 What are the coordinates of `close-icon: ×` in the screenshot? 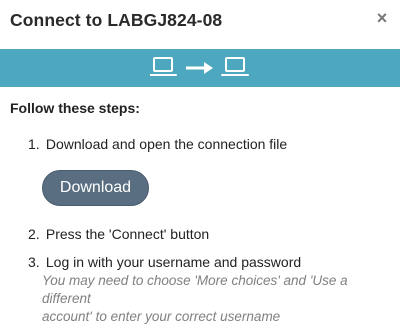 It's located at (382, 18).